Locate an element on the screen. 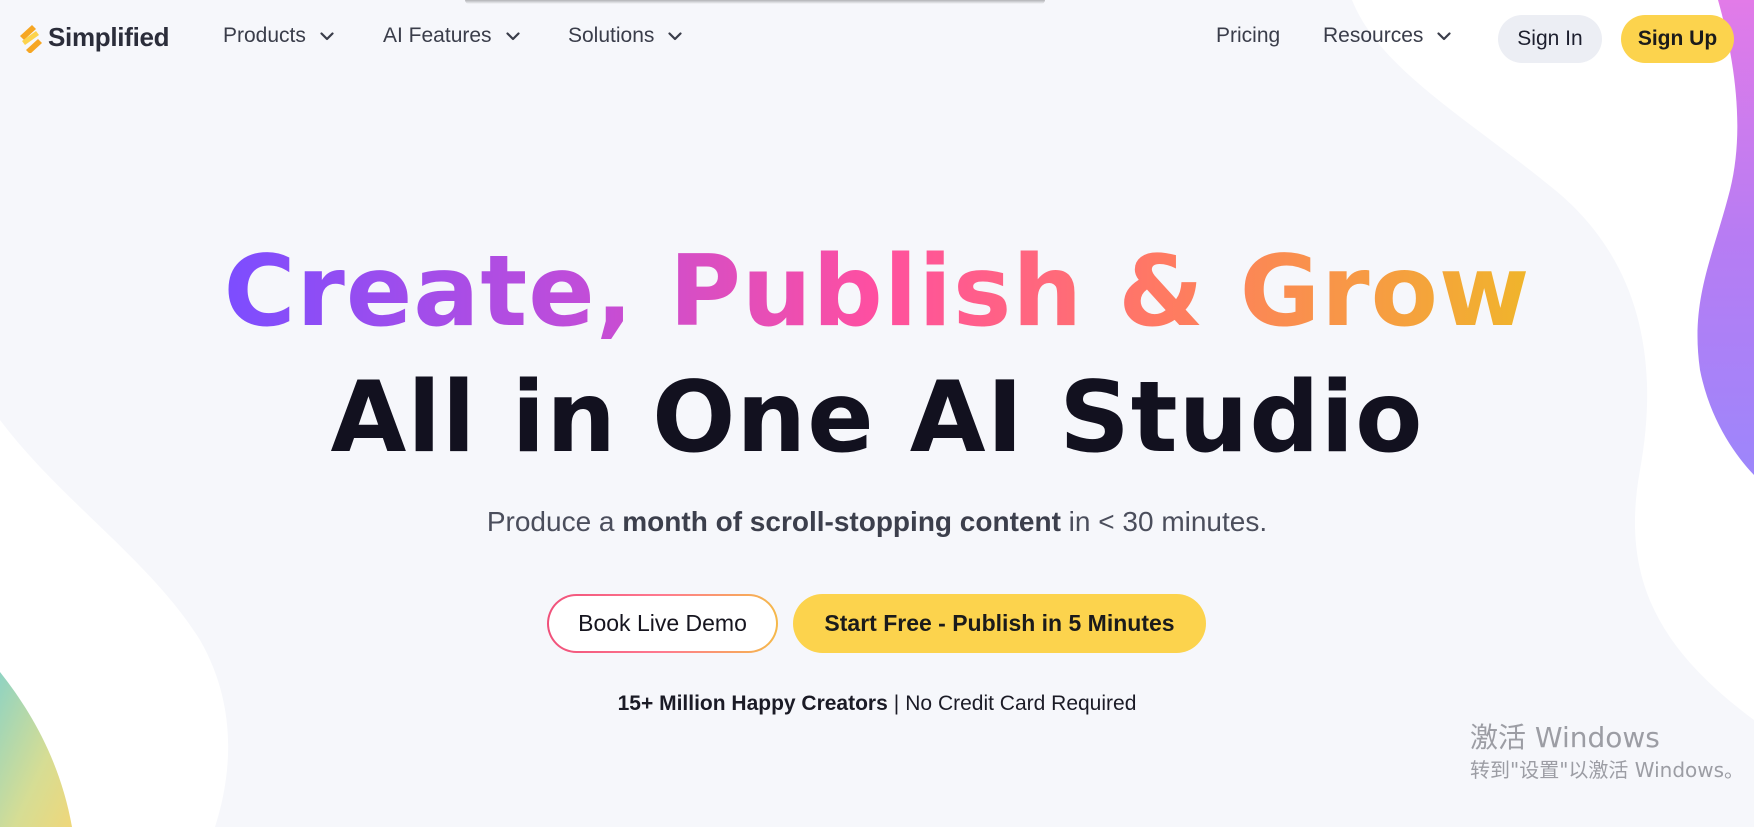  hero-headline-gradient-text: Create, Publish & Grow is located at coordinates (877, 292).